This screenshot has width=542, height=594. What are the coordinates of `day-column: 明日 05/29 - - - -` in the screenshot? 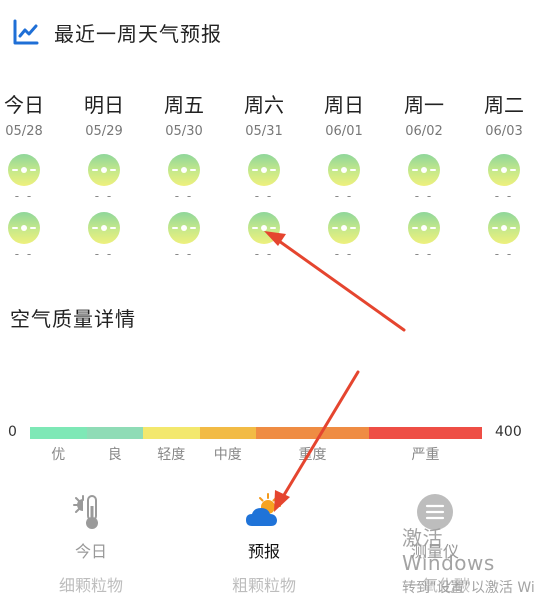 It's located at (104, 176).